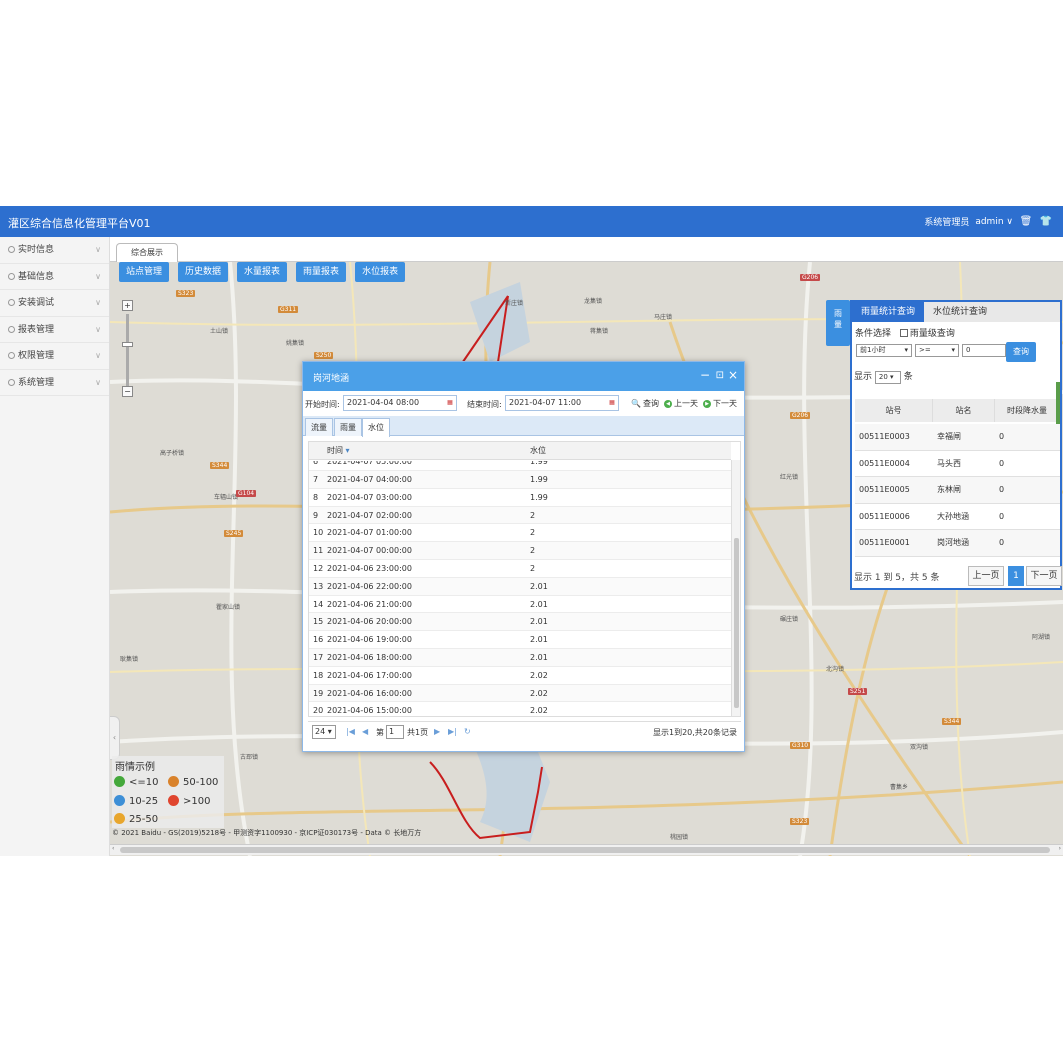 The image size is (1063, 1063). Describe the element at coordinates (316, 515) in the screenshot. I see `row-number: 9` at that location.